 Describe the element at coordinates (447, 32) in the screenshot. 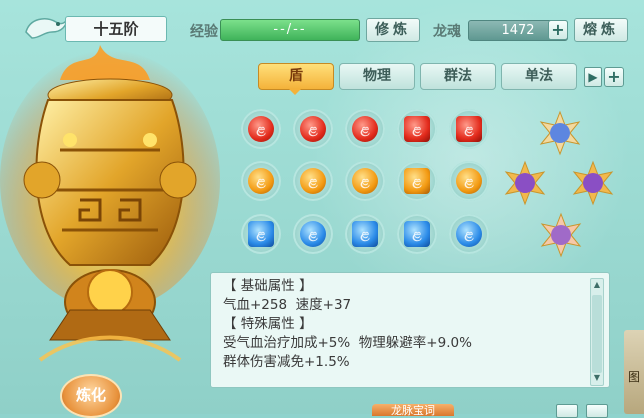

I see `soul-label: 龙魂` at that location.